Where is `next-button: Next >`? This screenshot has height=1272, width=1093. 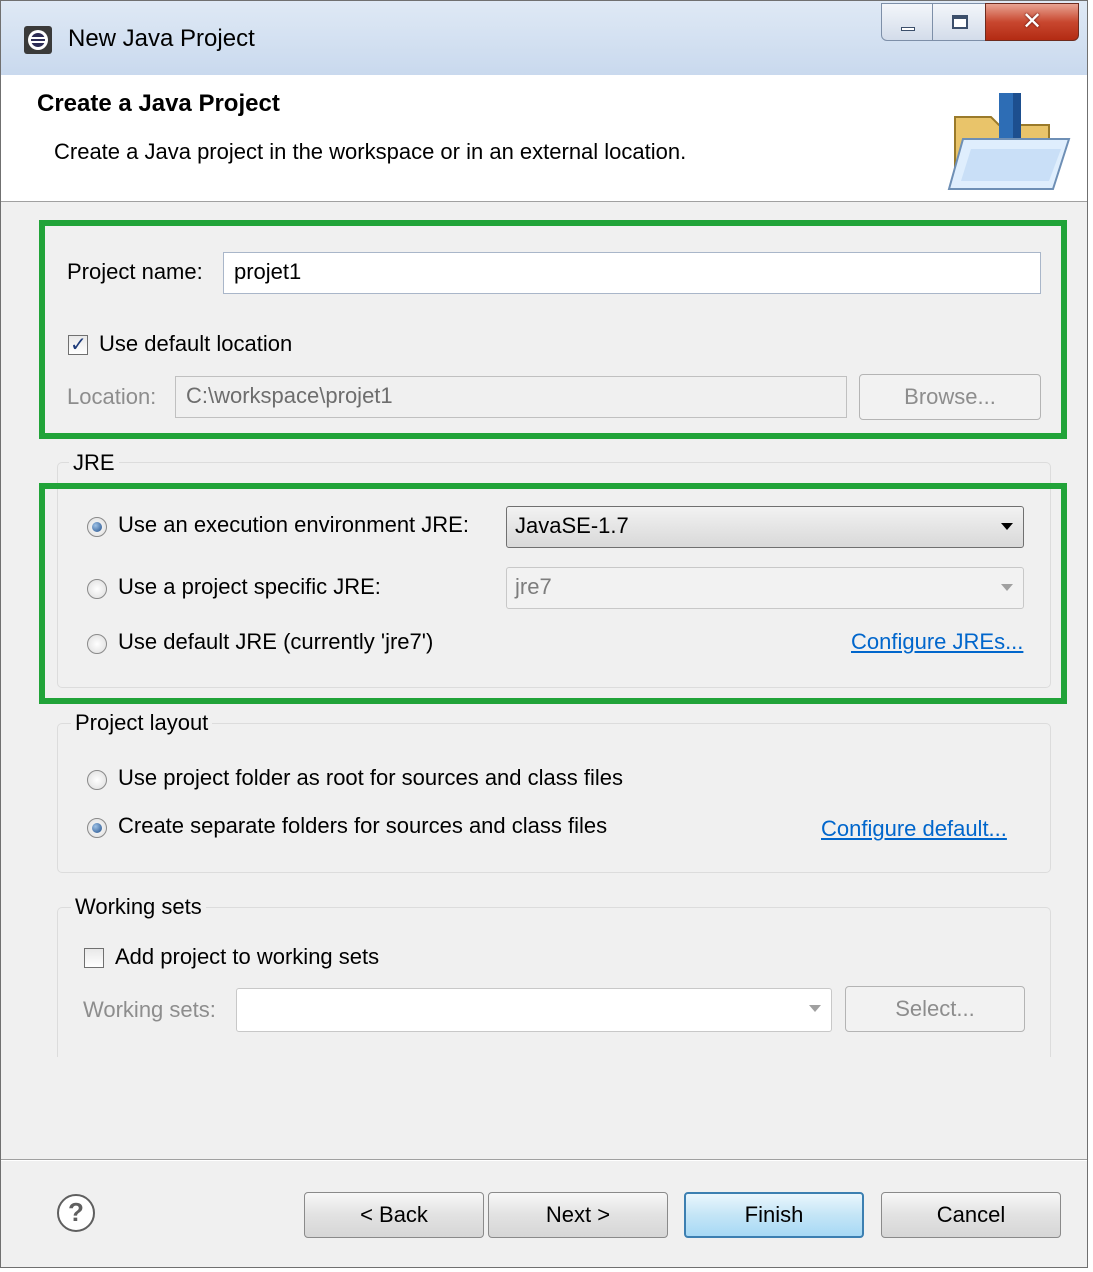 next-button: Next > is located at coordinates (578, 1215).